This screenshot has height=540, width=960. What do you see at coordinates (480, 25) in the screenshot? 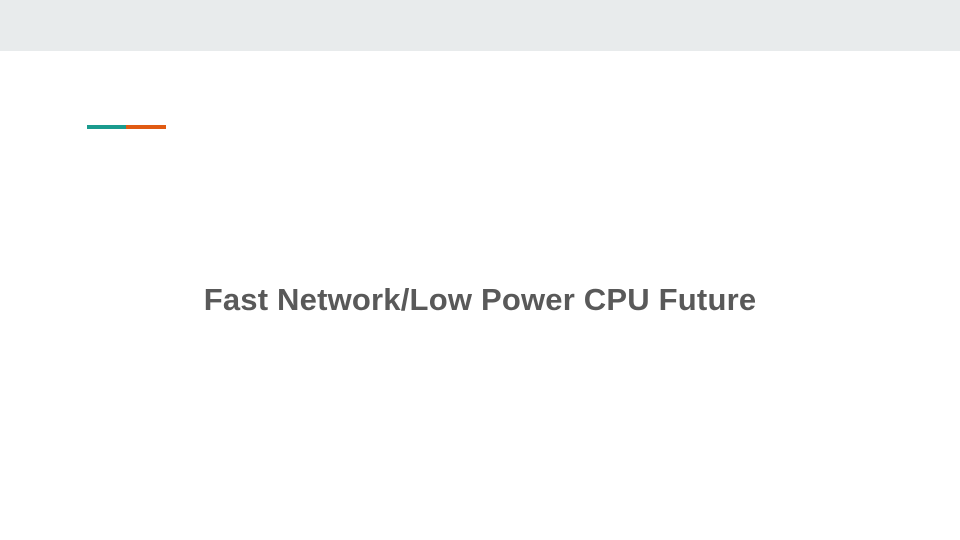
I see `top-header-band` at bounding box center [480, 25].